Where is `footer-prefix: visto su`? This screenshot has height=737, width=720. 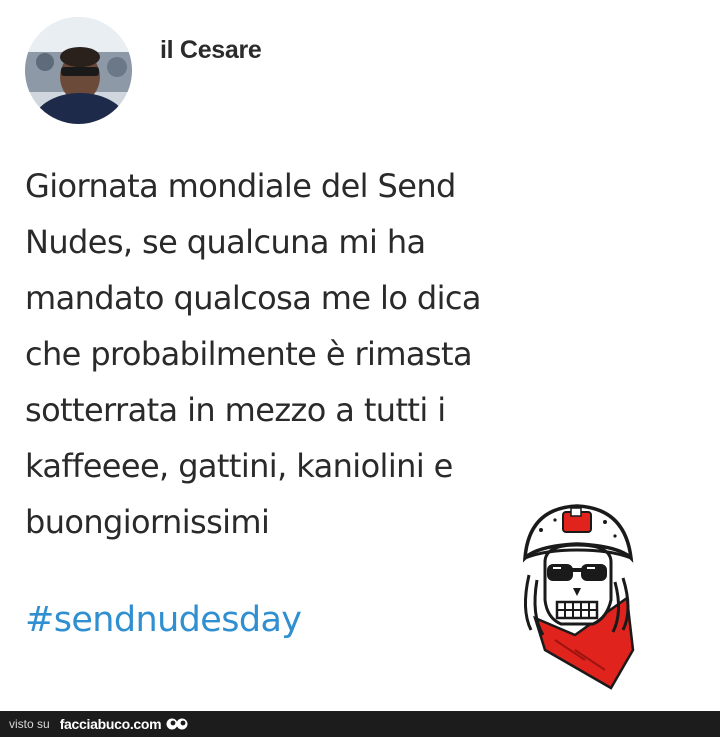
footer-prefix: visto su is located at coordinates (29, 724).